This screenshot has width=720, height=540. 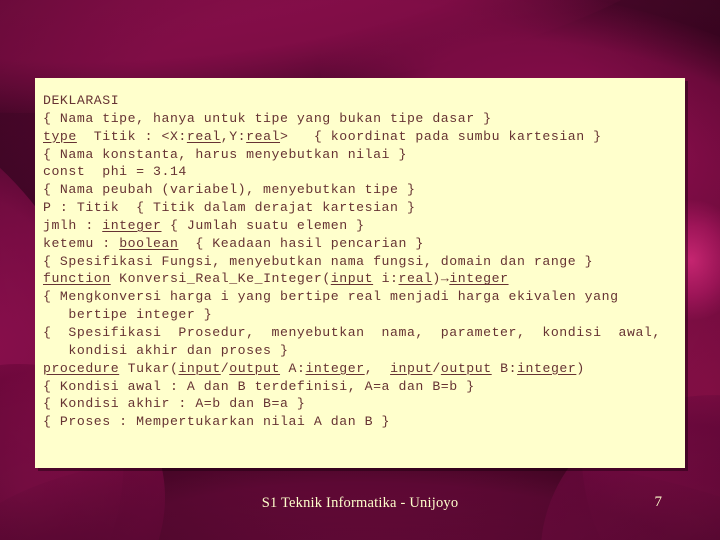 I want to click on footer-institution-label: S1 Teknik Informatika - Unijoyo, so click(x=360, y=503).